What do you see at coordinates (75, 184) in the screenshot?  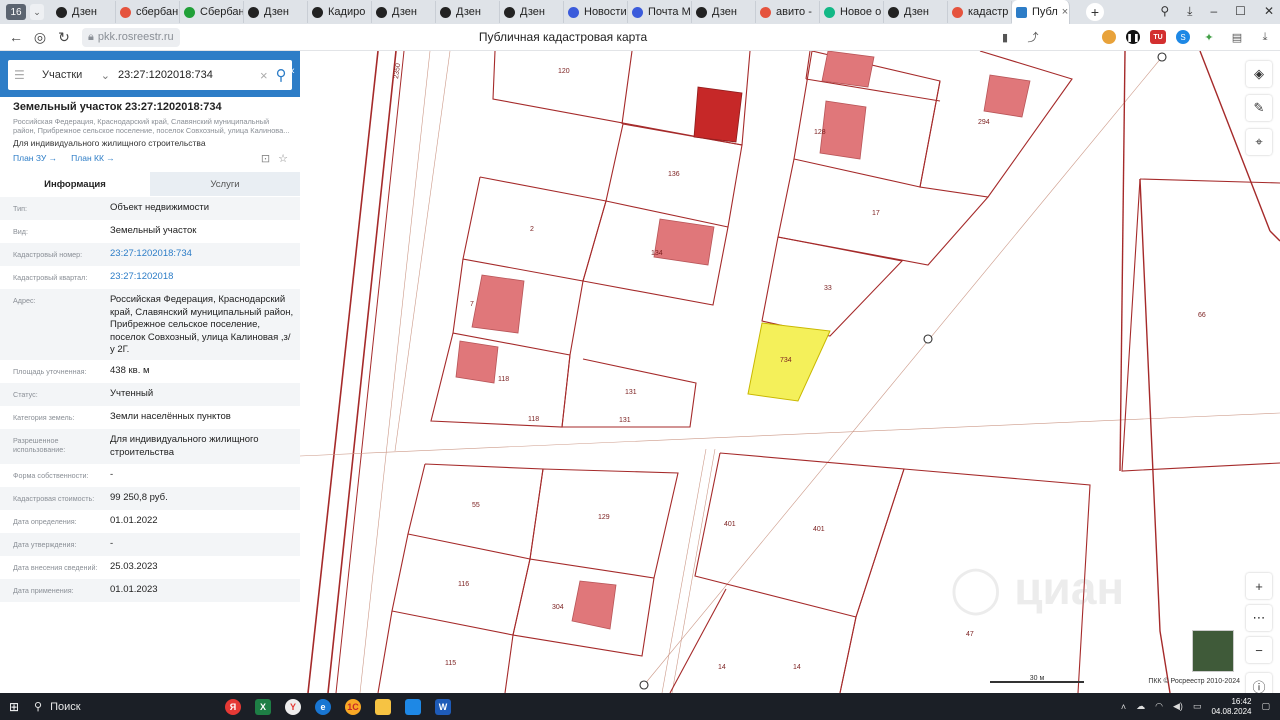 I see `tab-information: Информация` at bounding box center [75, 184].